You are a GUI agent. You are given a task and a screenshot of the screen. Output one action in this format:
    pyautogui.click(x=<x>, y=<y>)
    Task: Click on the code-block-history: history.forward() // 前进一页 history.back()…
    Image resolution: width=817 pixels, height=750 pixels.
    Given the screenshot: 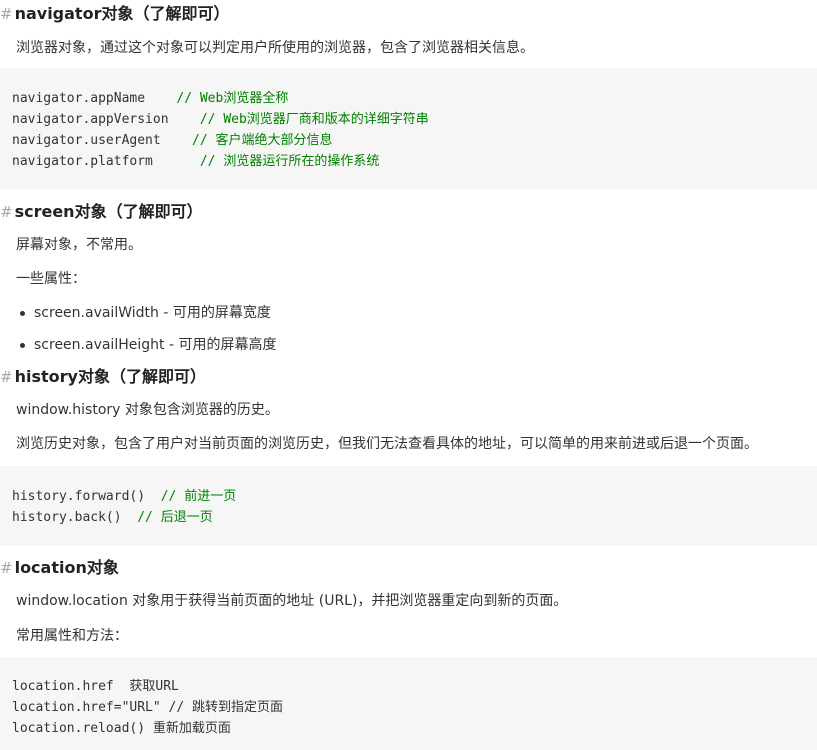 What is the action you would take?
    pyautogui.click(x=408, y=506)
    